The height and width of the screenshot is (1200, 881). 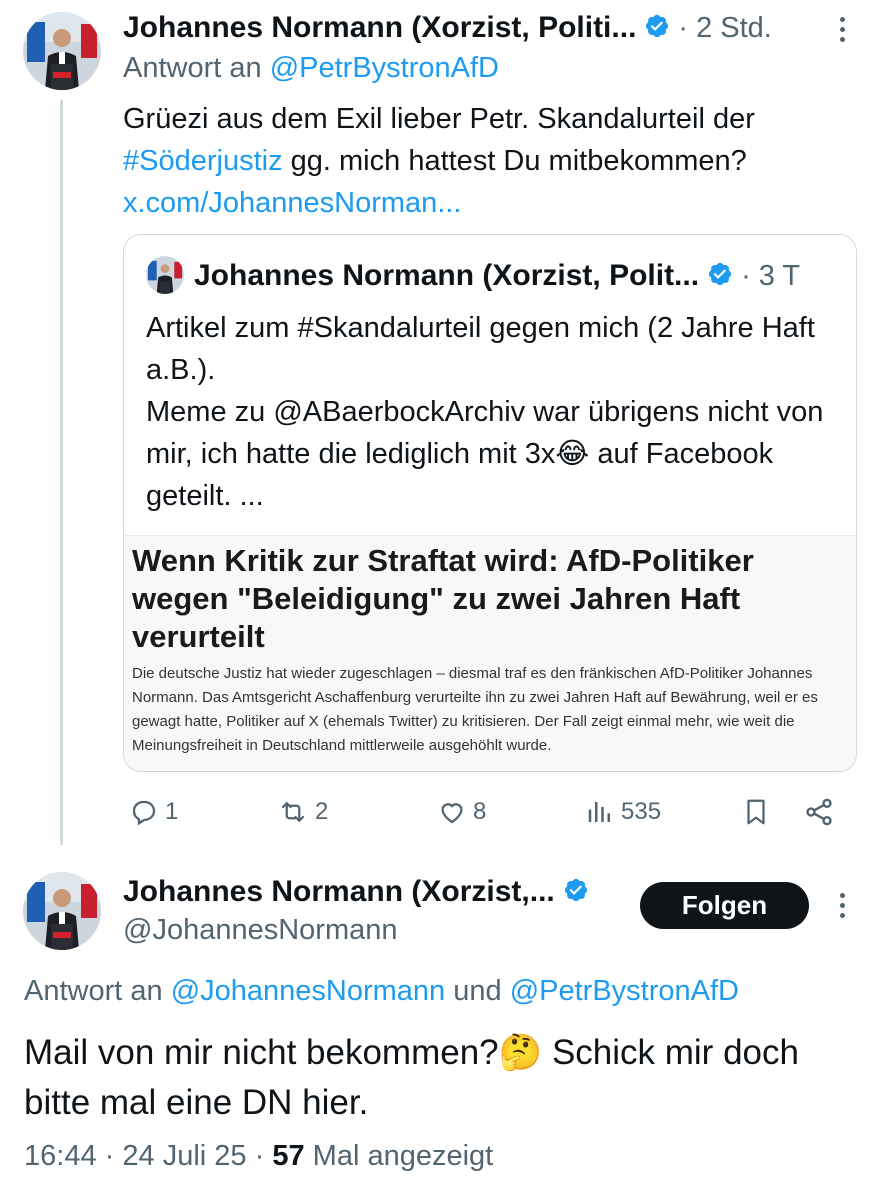 I want to click on share-button, so click(x=819, y=812).